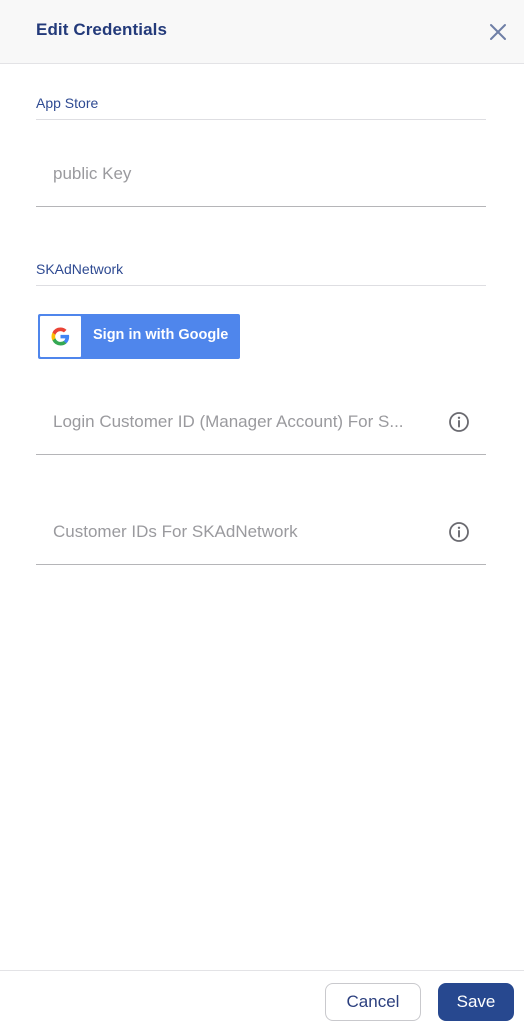 This screenshot has width=524, height=1024. I want to click on app-store-section-divider, so click(261, 119).